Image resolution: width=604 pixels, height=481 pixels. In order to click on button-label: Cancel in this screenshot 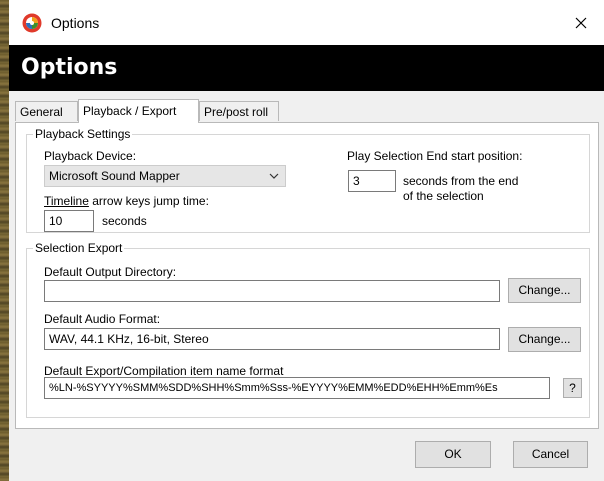, I will do `click(550, 454)`.